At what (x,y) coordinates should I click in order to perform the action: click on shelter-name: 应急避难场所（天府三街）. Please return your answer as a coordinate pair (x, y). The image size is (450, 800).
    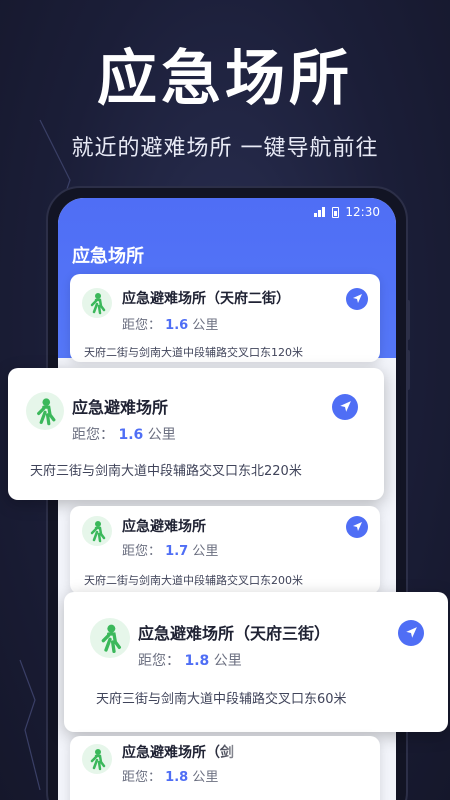
    Looking at the image, I should click on (234, 633).